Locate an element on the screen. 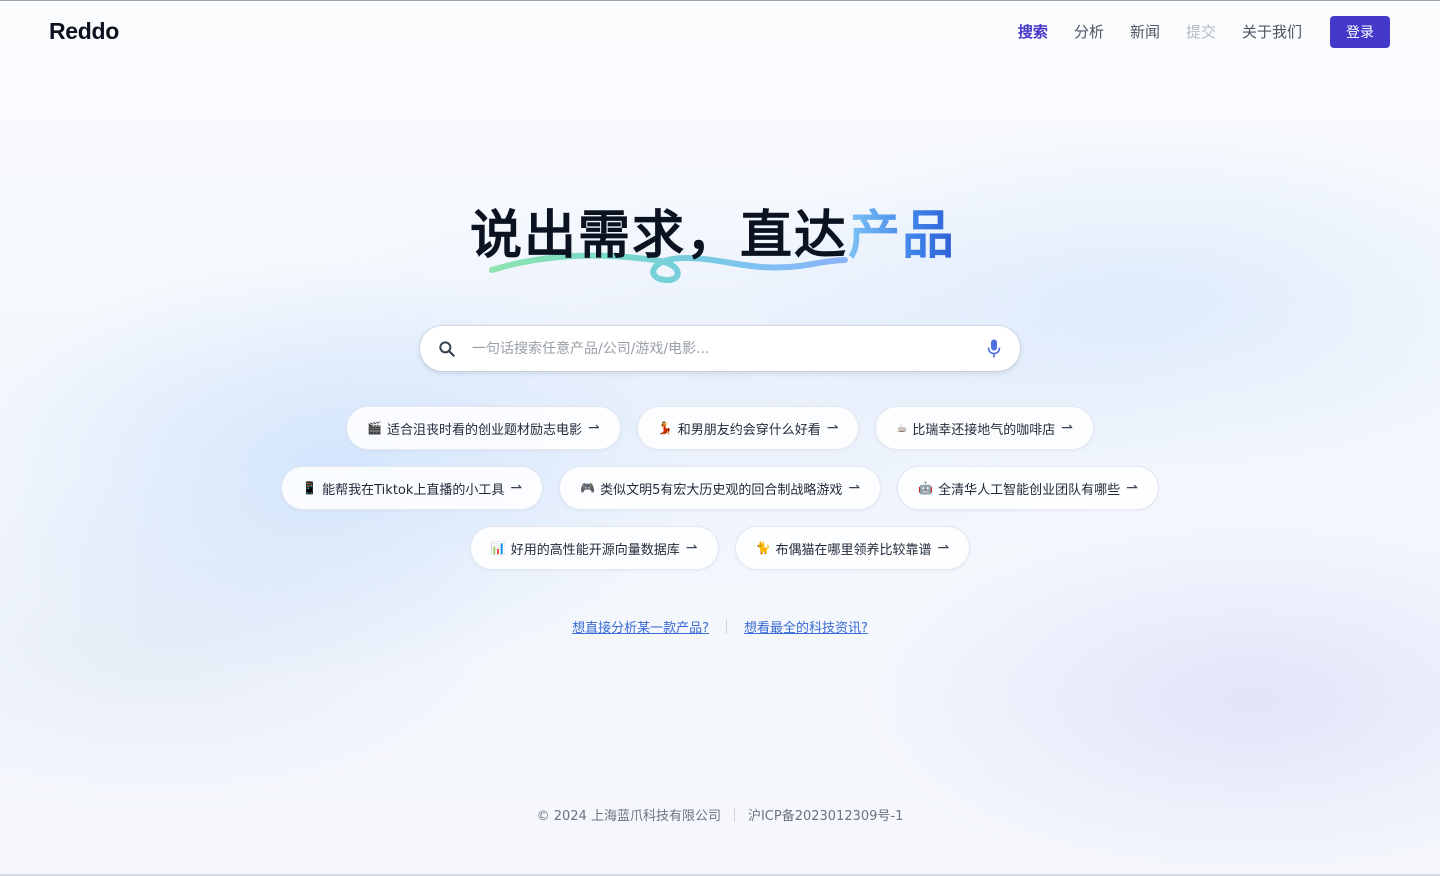 The image size is (1440, 876). search-bar is located at coordinates (720, 348).